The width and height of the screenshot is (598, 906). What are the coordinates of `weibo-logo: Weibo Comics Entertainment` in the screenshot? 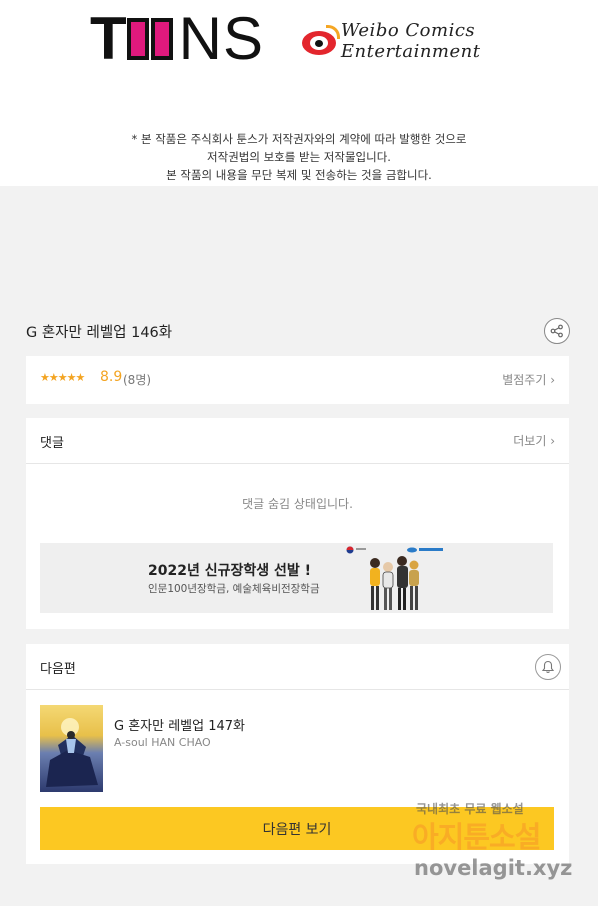 It's located at (450, 41).